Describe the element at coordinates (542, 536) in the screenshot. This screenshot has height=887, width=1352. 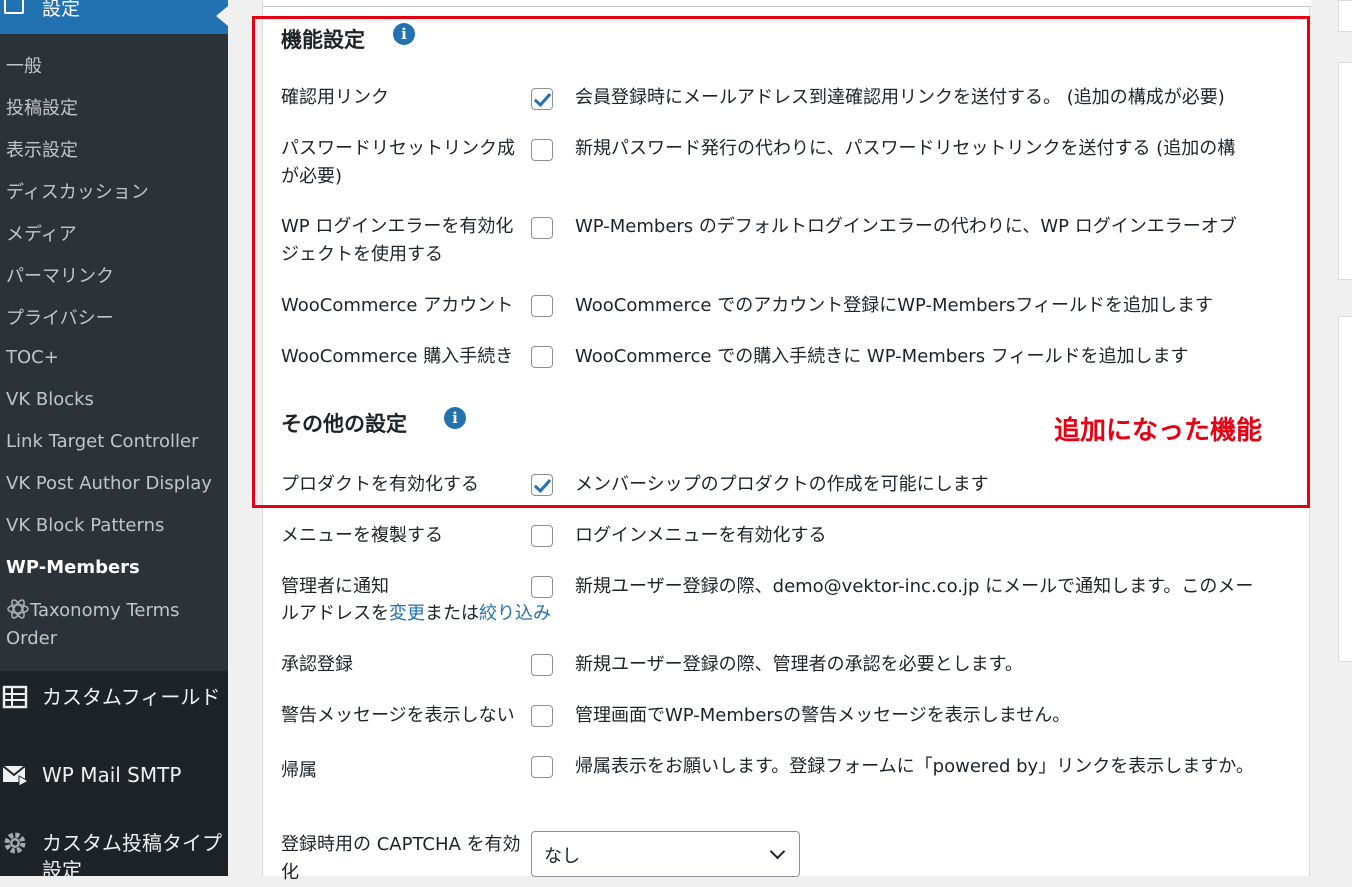
I see `dup-menus-checkbox` at that location.